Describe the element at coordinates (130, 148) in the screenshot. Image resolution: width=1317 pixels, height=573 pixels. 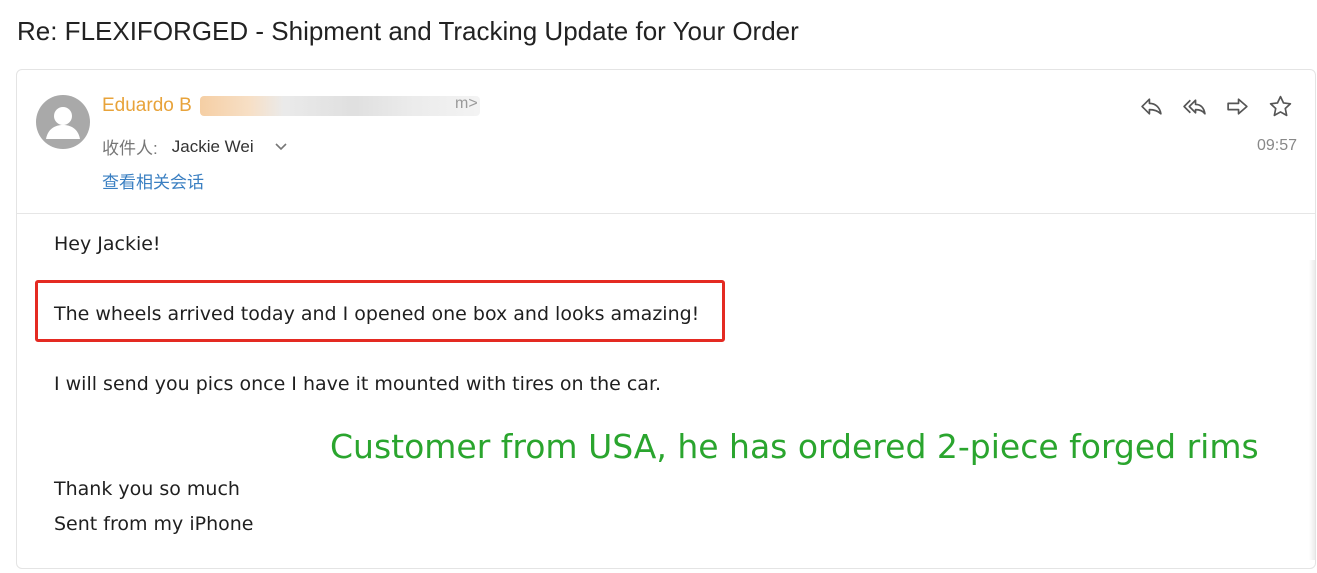
I see `recipient-label: 收件人:` at that location.